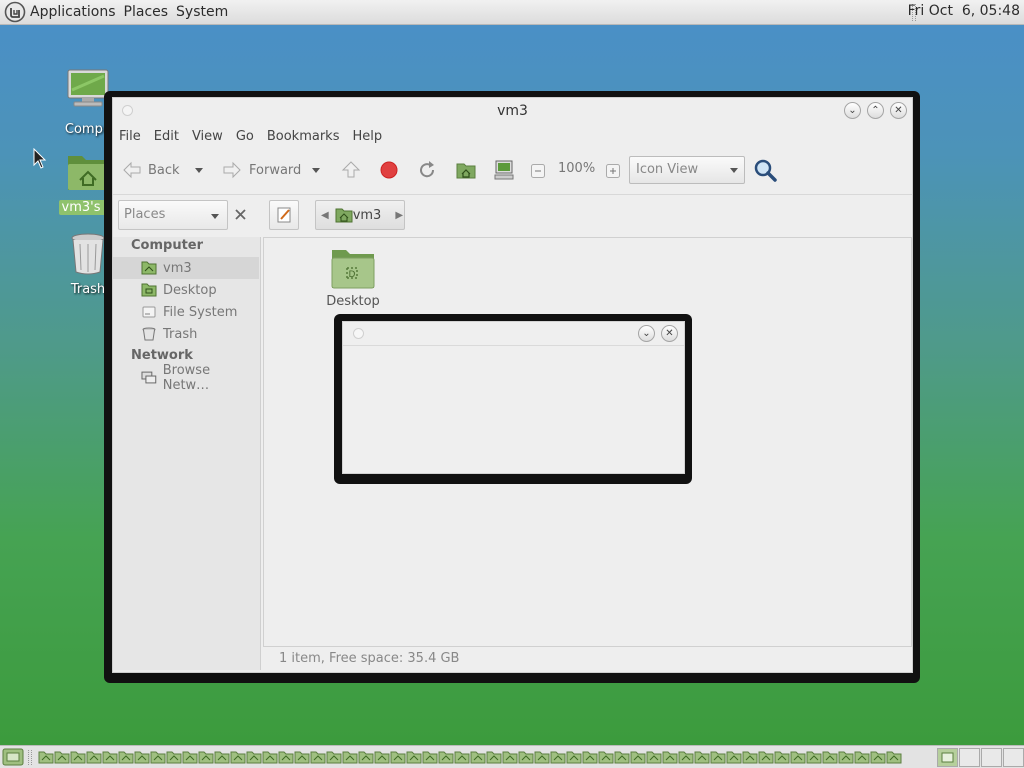 The width and height of the screenshot is (1024, 768). I want to click on sidebar-item-desktop: Desktop, so click(186, 290).